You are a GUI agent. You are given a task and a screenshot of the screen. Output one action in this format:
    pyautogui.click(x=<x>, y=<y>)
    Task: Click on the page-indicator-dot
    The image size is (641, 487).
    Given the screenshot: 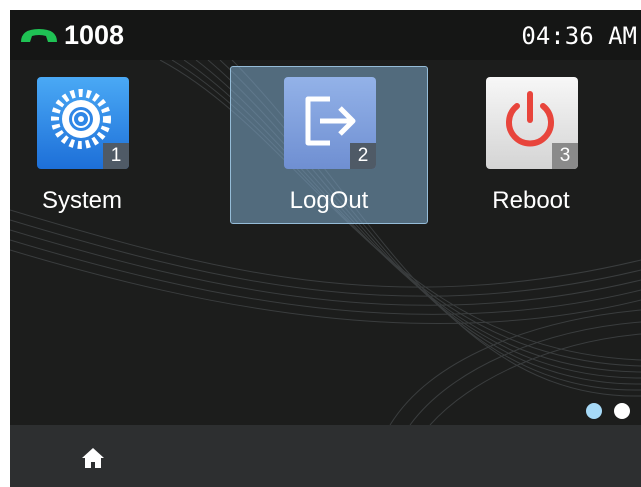 What is the action you would take?
    pyautogui.click(x=622, y=411)
    